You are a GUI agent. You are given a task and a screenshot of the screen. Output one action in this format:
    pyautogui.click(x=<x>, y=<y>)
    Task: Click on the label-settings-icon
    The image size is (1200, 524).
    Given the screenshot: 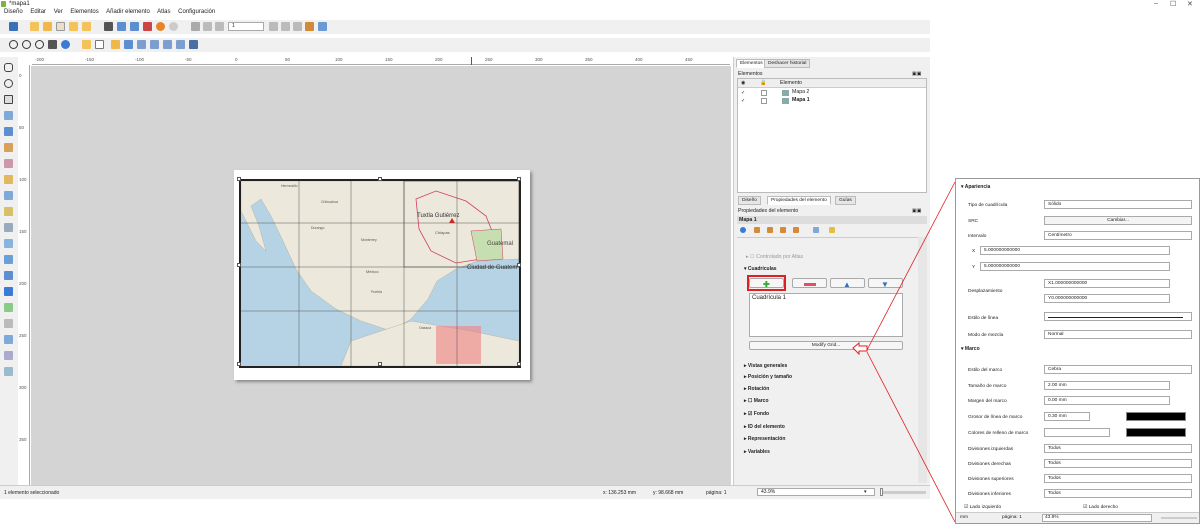 What is the action you would take?
    pyautogui.click(x=832, y=230)
    